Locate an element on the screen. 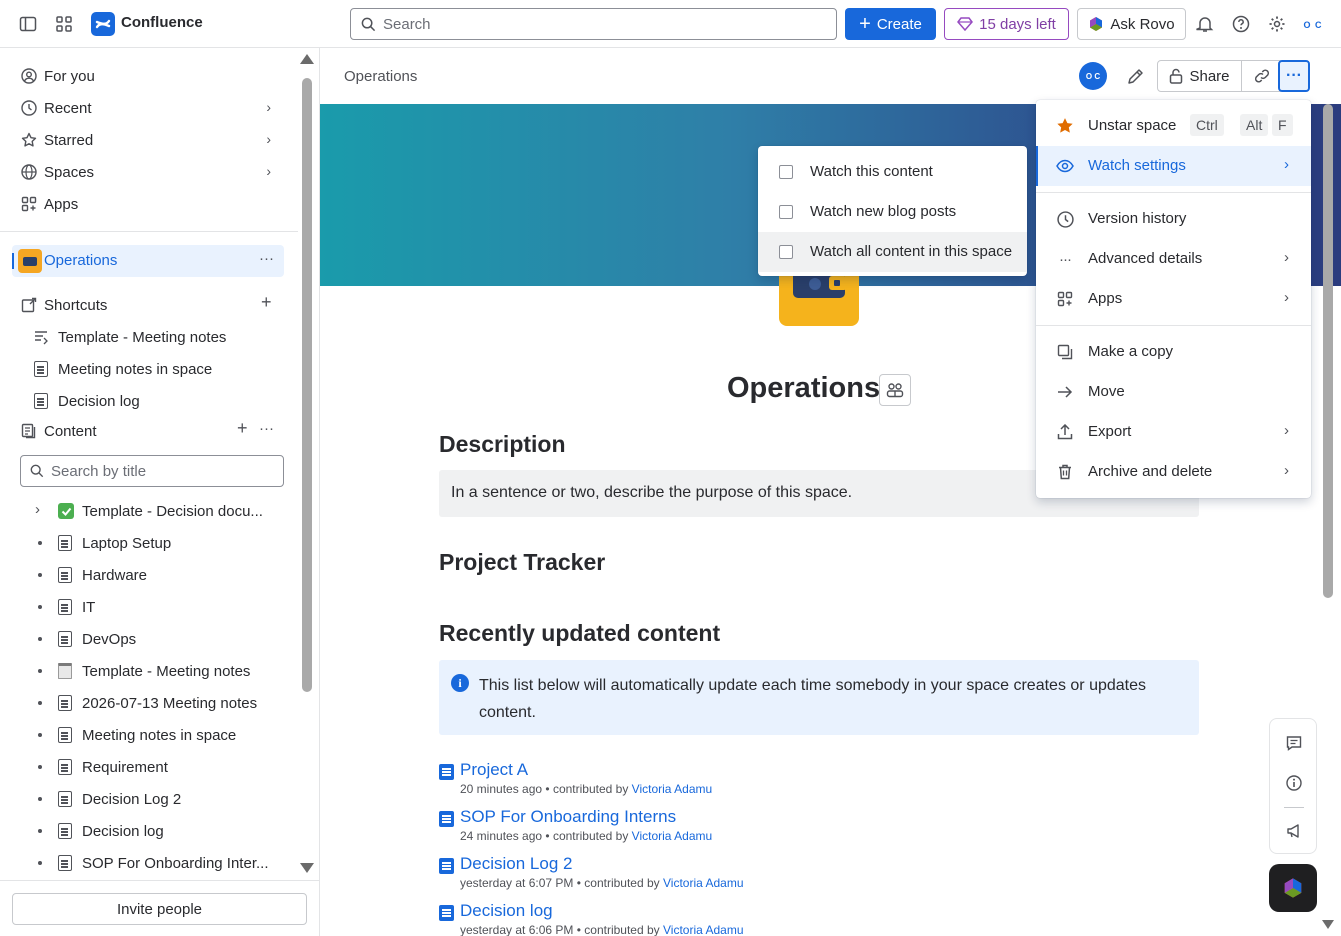 The width and height of the screenshot is (1341, 936). archive-delete-item: Archive and delete › is located at coordinates (1173, 472).